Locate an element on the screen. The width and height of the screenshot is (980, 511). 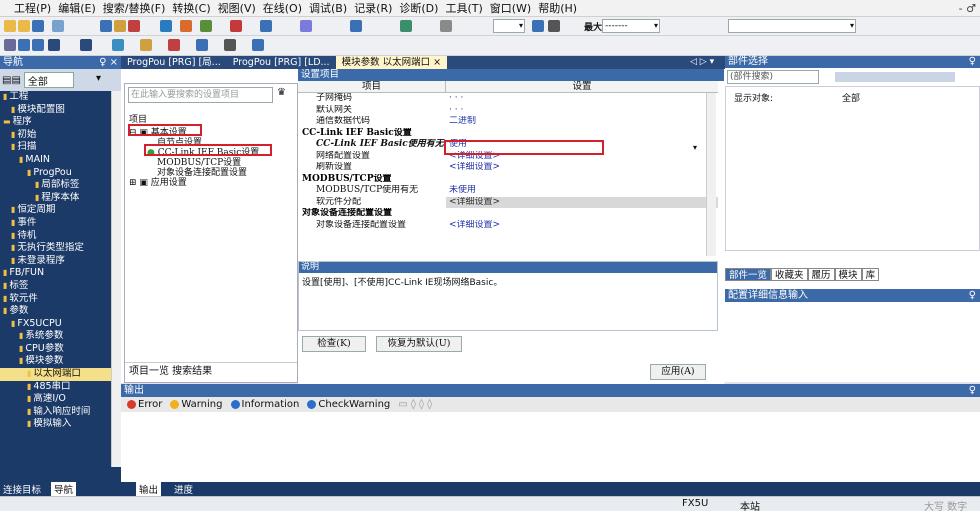
nav-item: ▮ 输入响应时间 is located at coordinates (60, 412).